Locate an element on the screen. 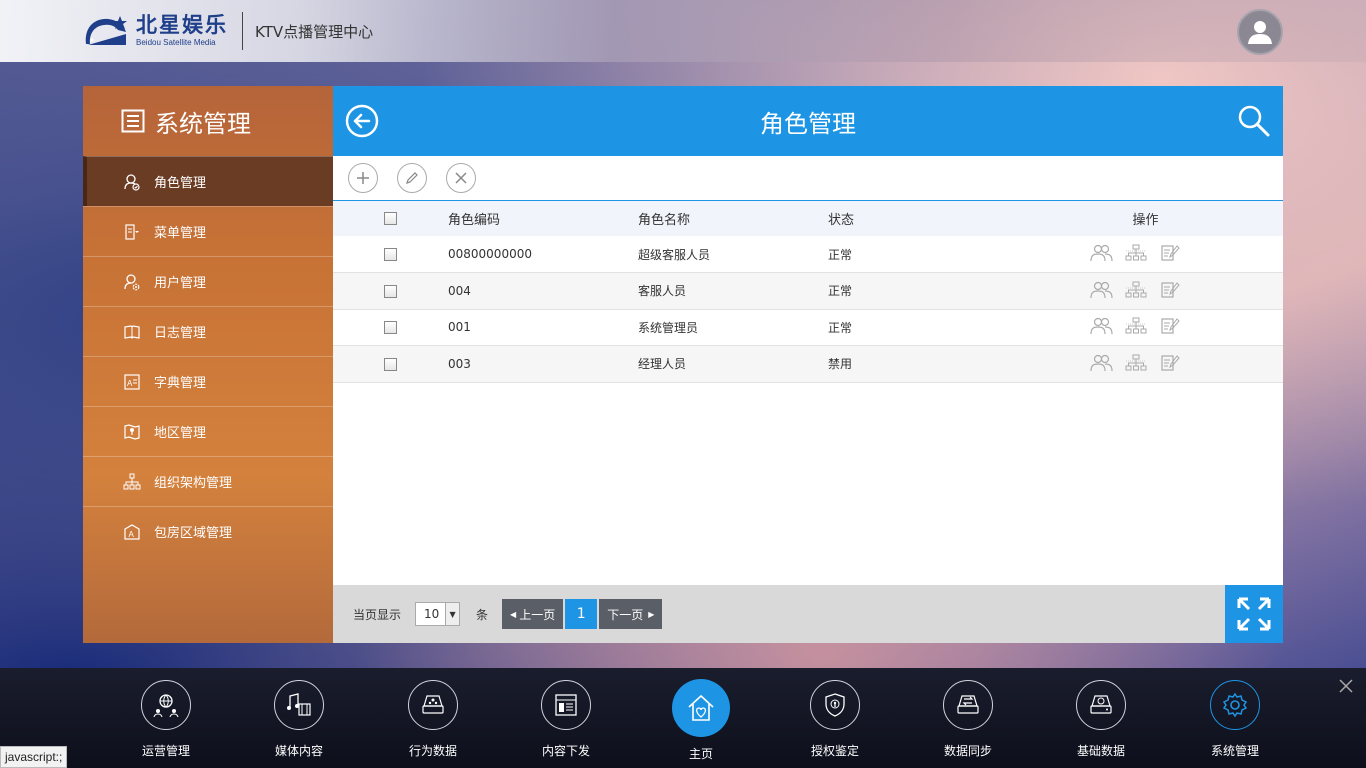 Image resolution: width=1366 pixels, height=768 pixels. logo: 北星娱乐 Beidou Satellite Media KTV点播管理中心 is located at coordinates (227, 31).